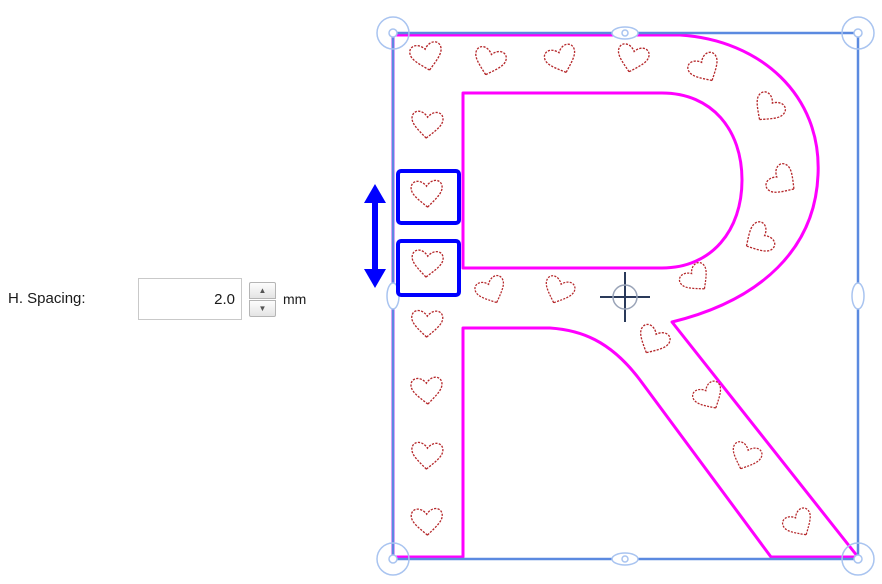  I want to click on corner-dot-top-right, so click(858, 33).